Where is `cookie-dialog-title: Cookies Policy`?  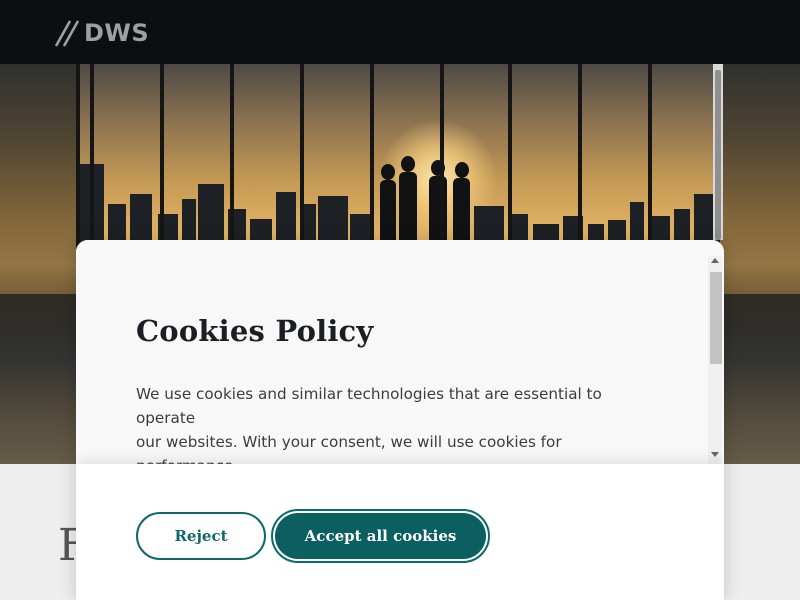 cookie-dialog-title: Cookies Policy is located at coordinates (255, 331).